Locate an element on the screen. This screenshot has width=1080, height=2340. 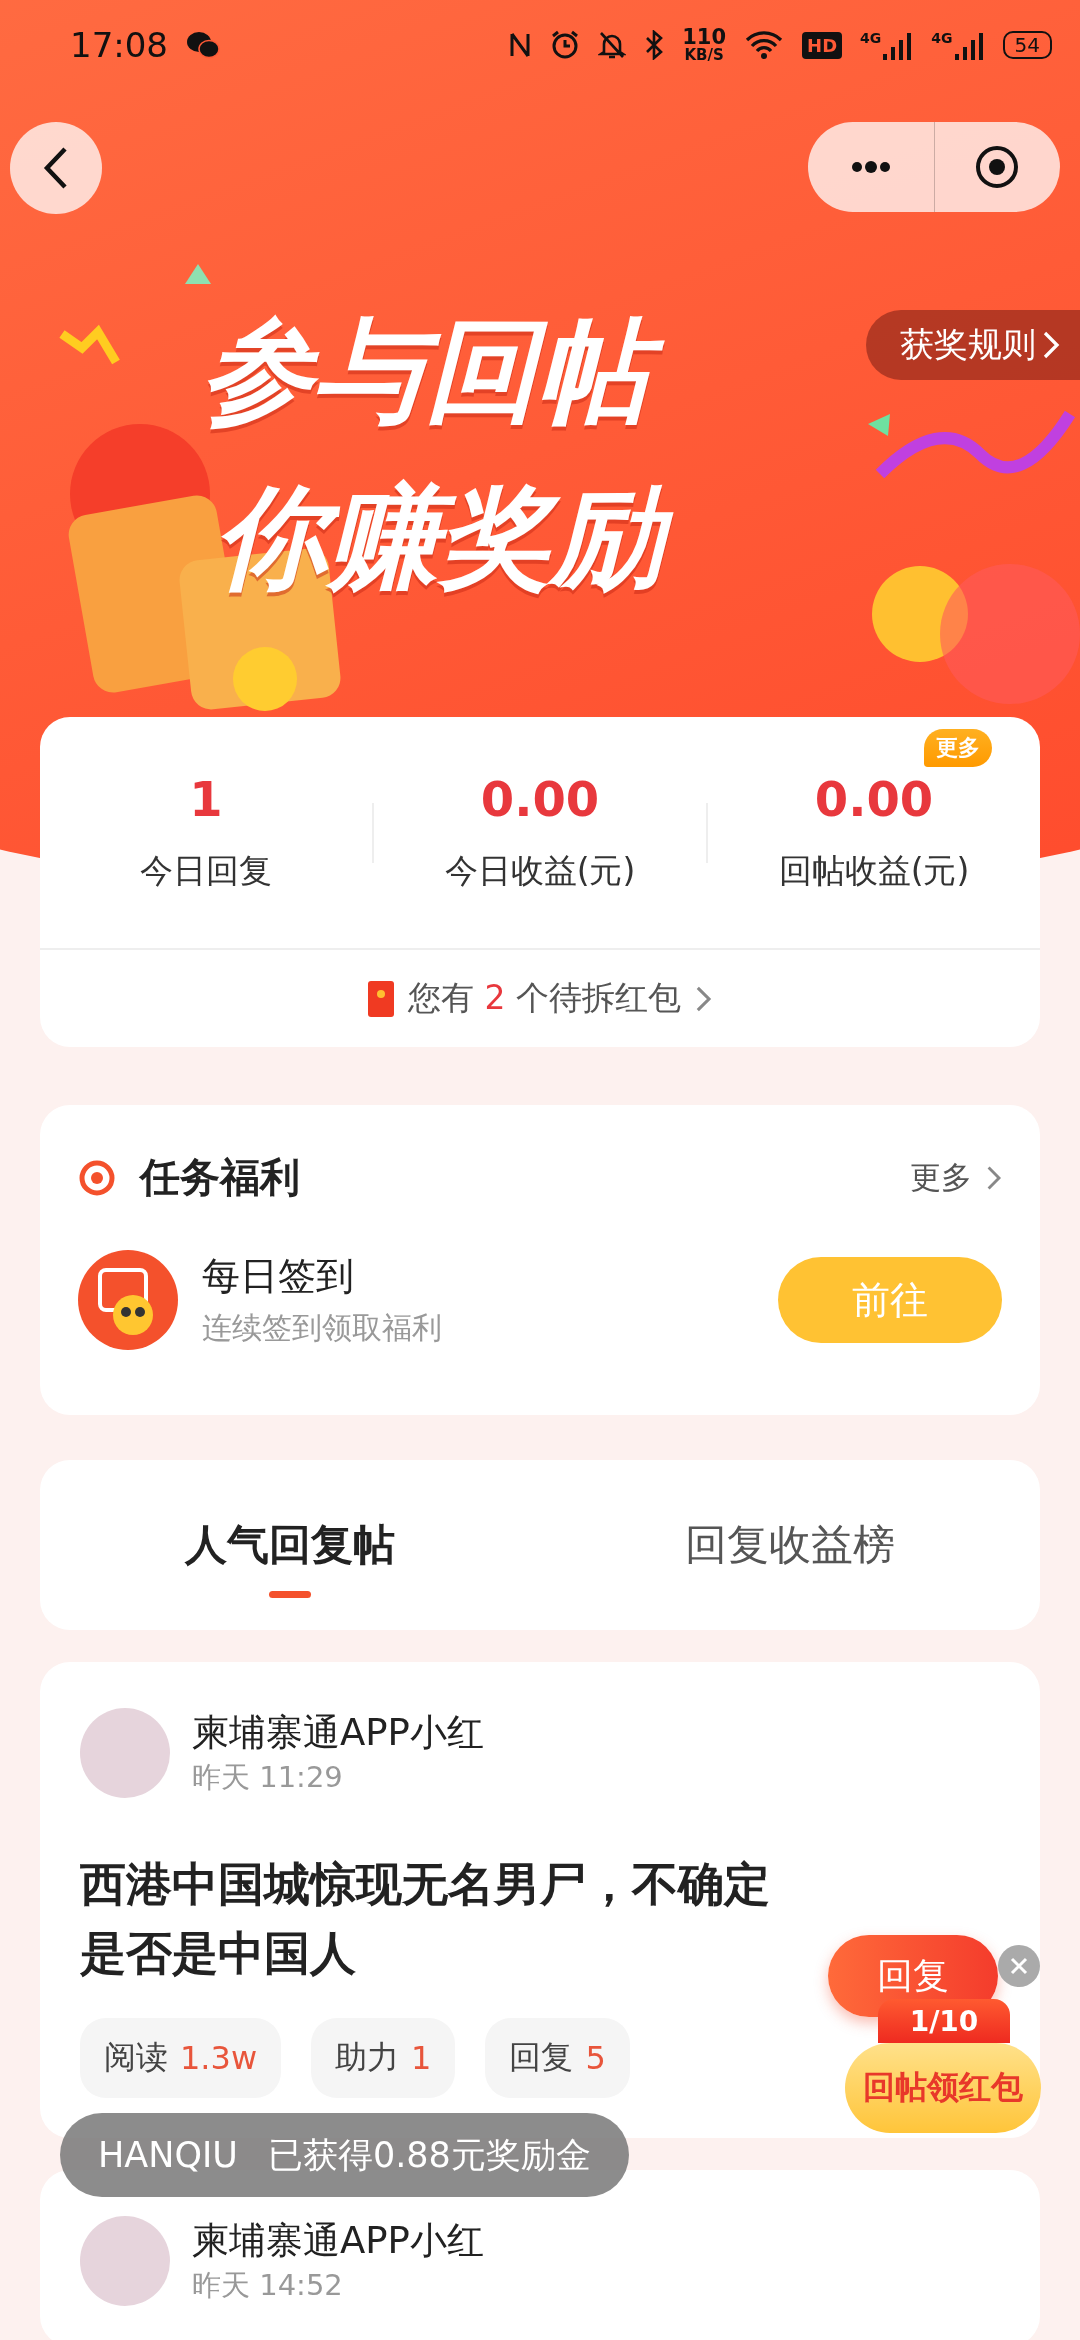
stat-label: 今日回复 is located at coordinates (206, 871).